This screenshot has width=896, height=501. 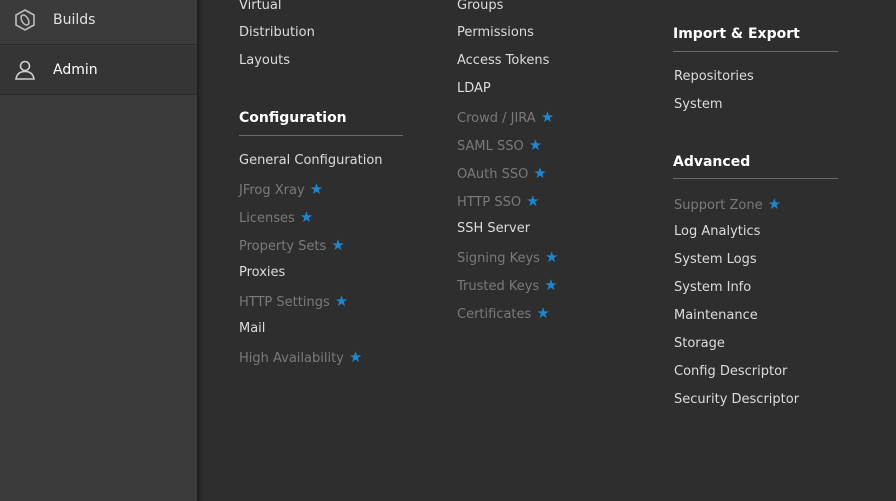 What do you see at coordinates (252, 329) in the screenshot?
I see `menu-item-mail: Mail` at bounding box center [252, 329].